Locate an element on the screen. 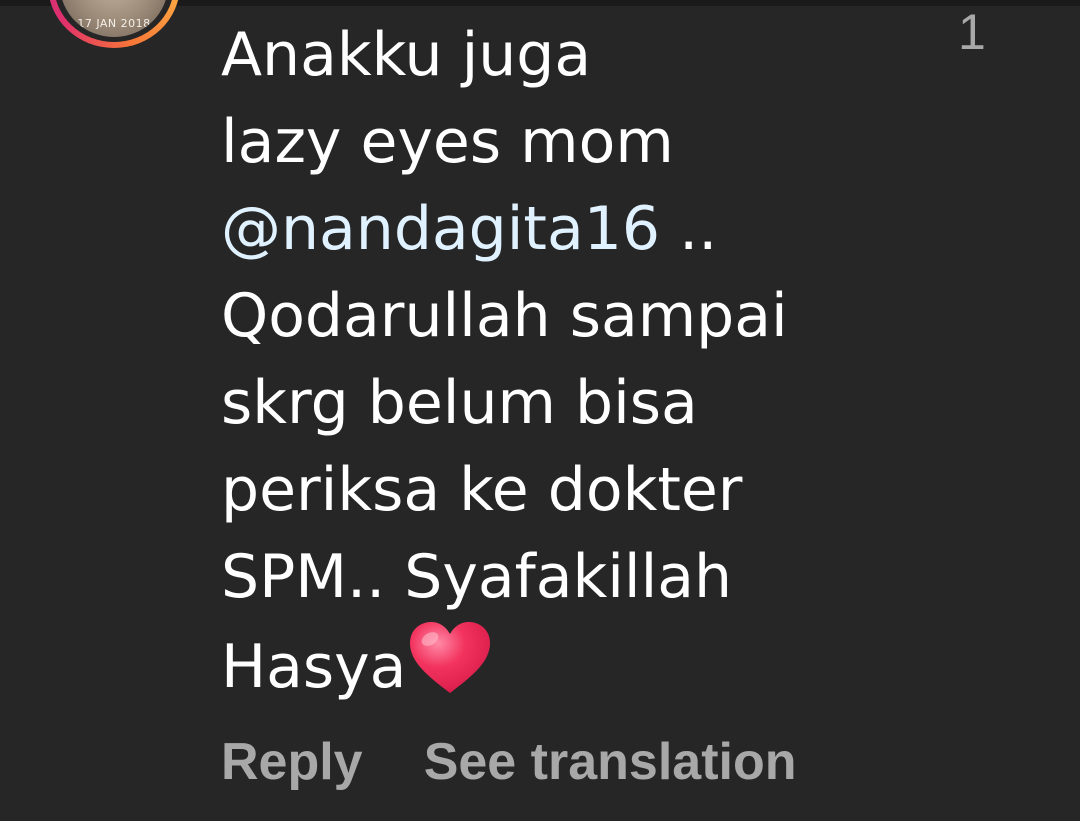  user-mention-link: @nandagita16 is located at coordinates (440, 229).